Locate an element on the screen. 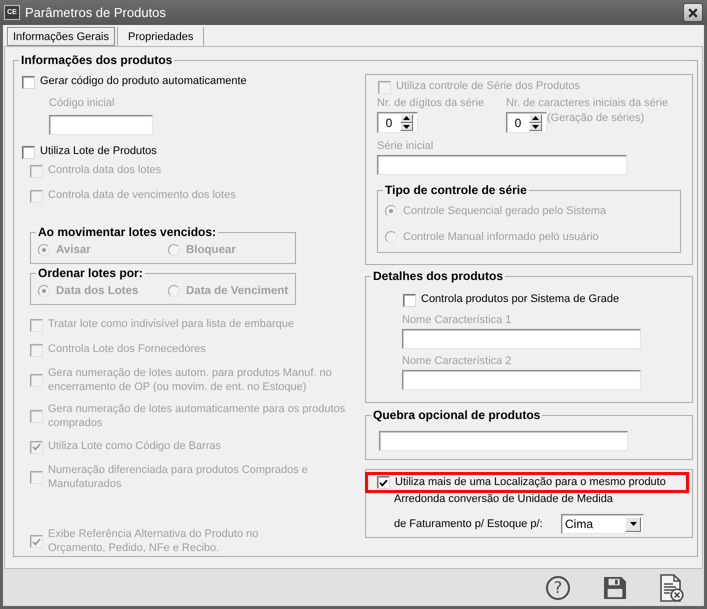 The width and height of the screenshot is (707, 609). document-x-icon is located at coordinates (672, 588).